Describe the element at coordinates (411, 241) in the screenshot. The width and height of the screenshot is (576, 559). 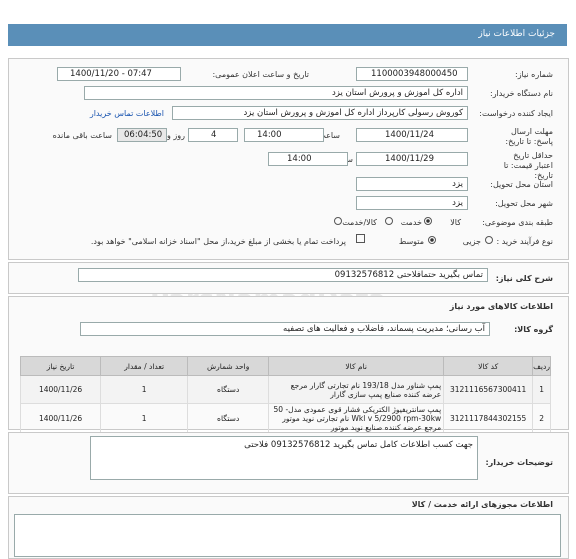
I see `process-medium-label: متوسط` at that location.